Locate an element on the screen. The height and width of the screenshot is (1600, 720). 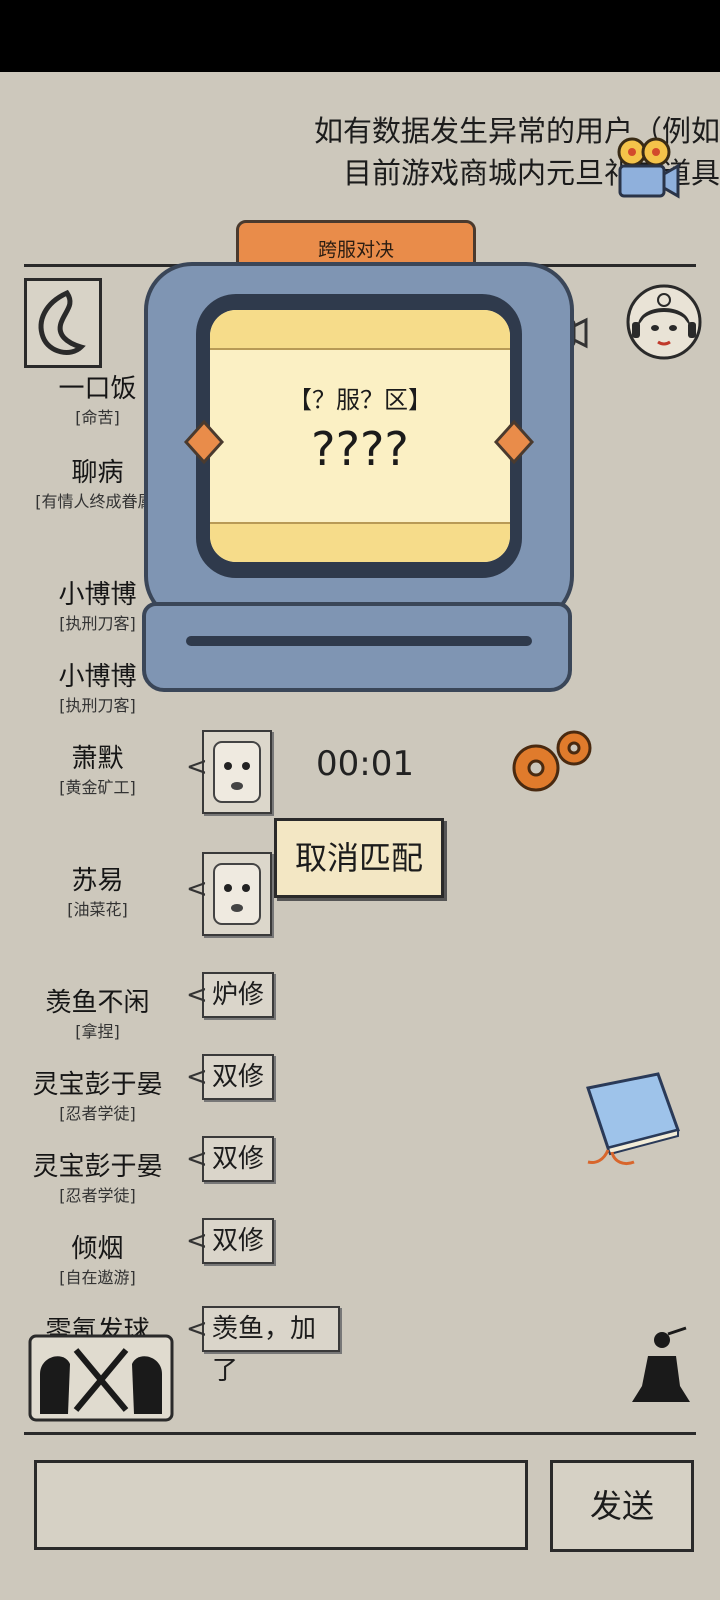
tv-body: 【？服？区】 ???? is located at coordinates (359, 455).